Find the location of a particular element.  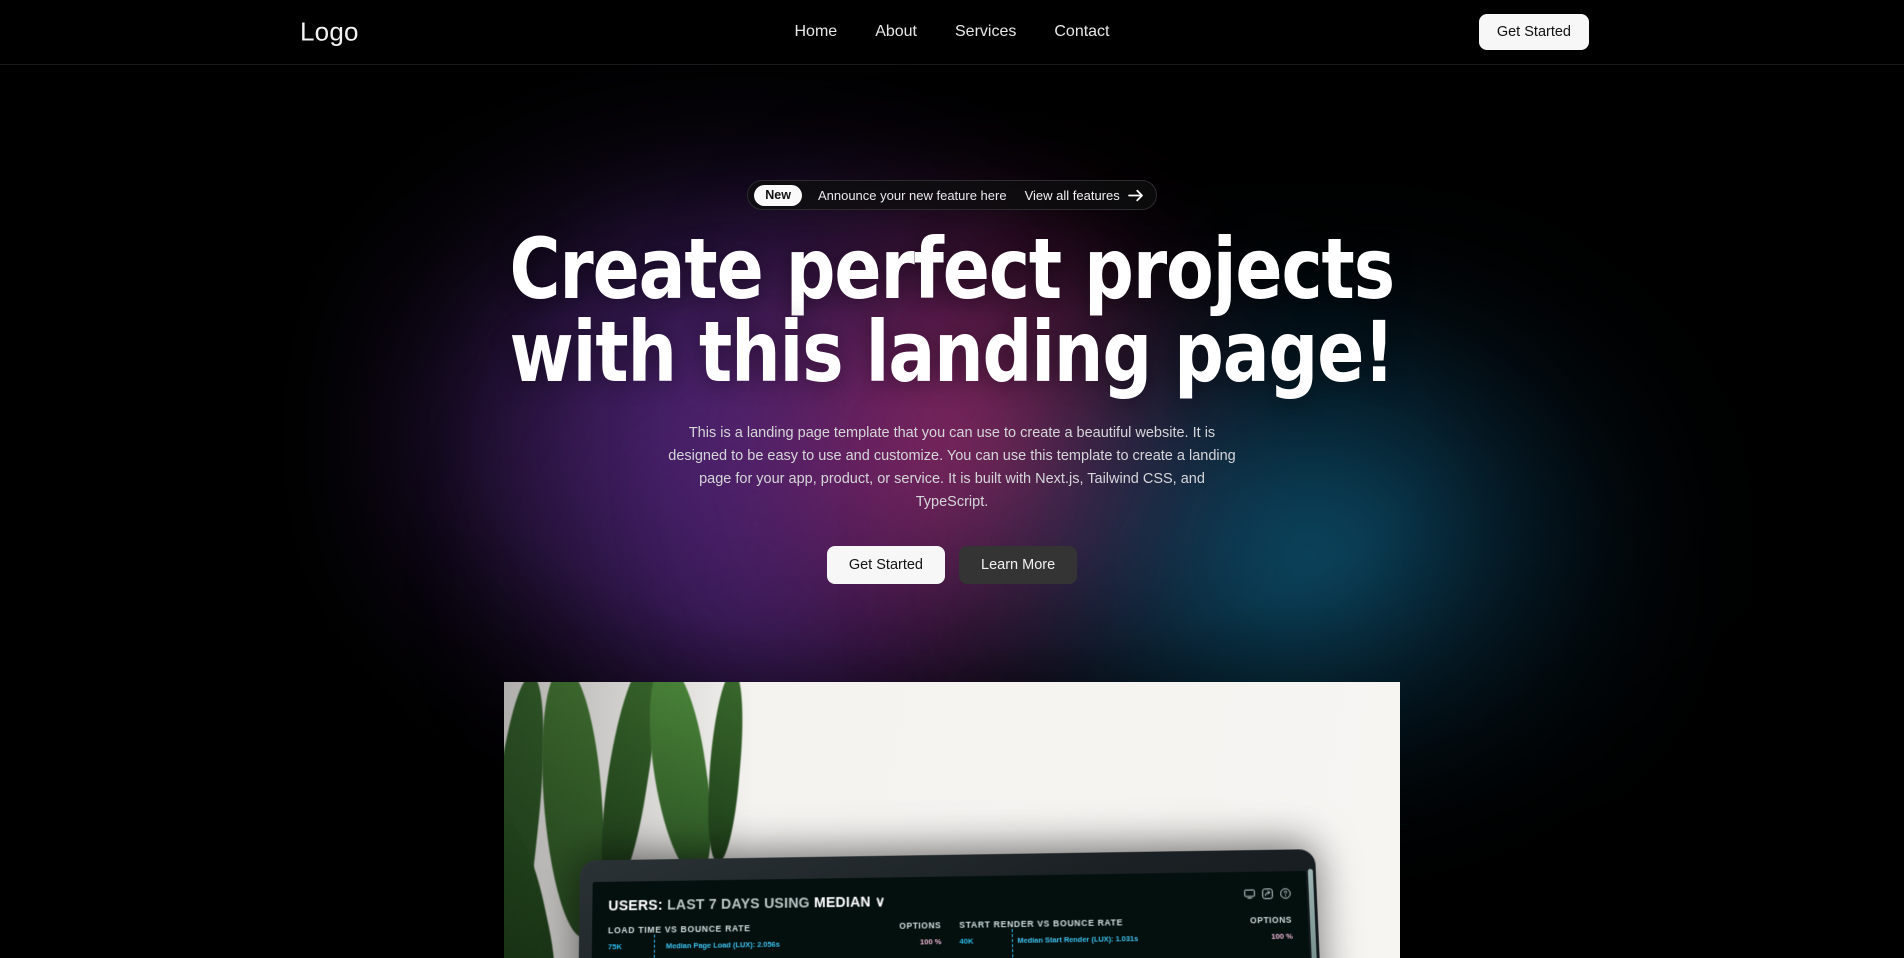

share-icon is located at coordinates (1268, 895).